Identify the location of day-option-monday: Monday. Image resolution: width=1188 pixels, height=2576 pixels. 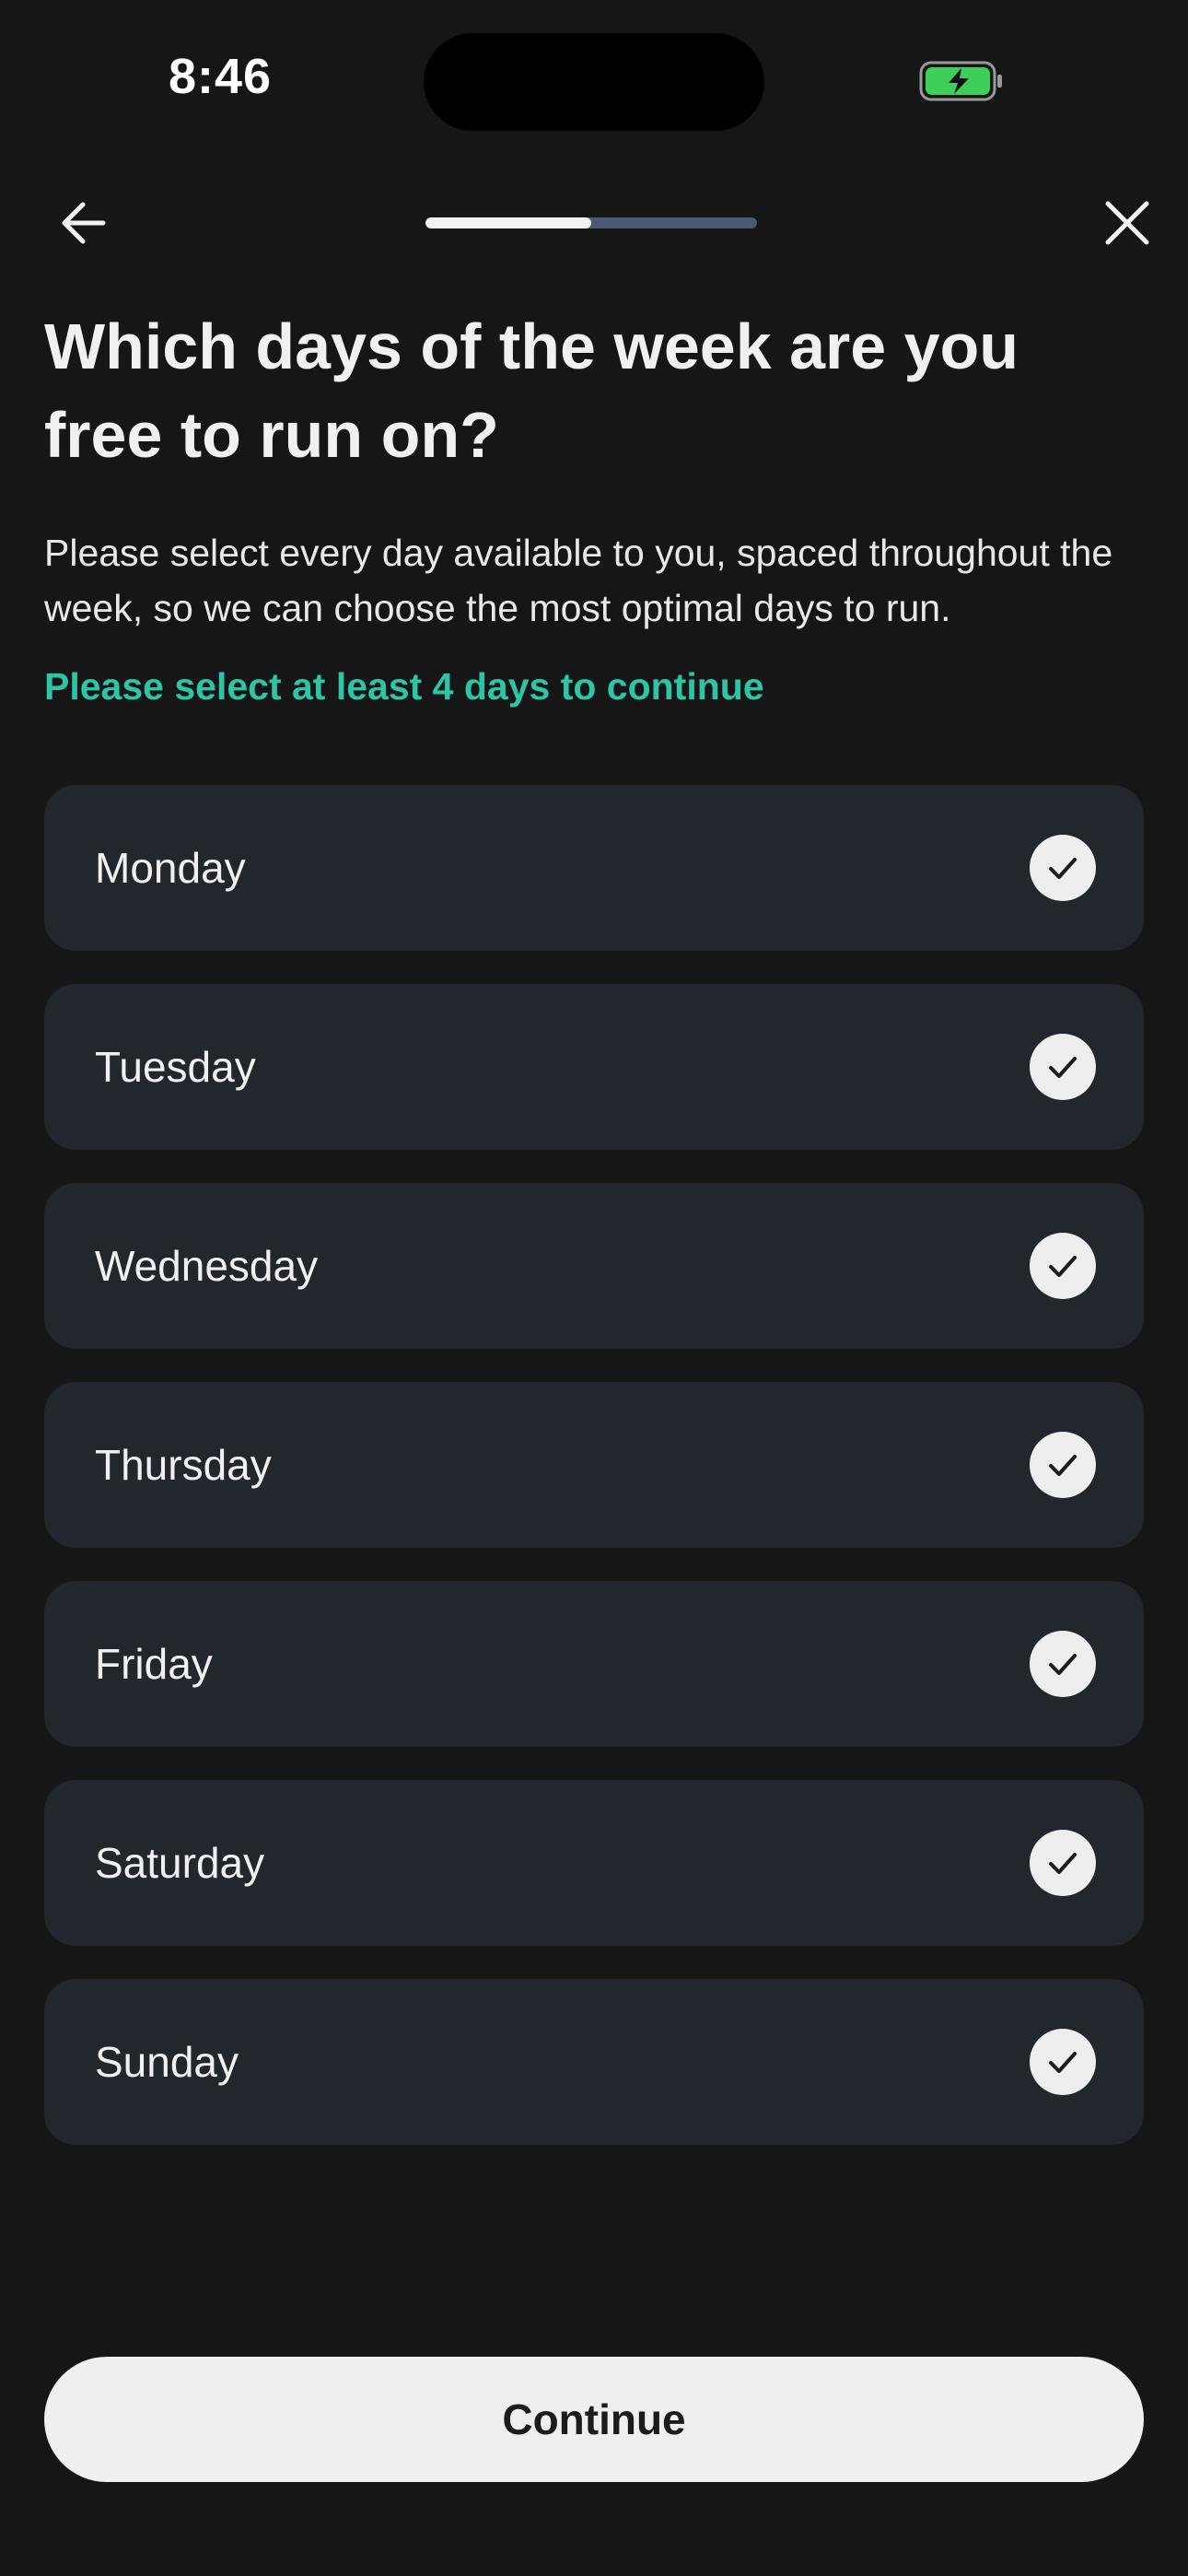
(594, 868).